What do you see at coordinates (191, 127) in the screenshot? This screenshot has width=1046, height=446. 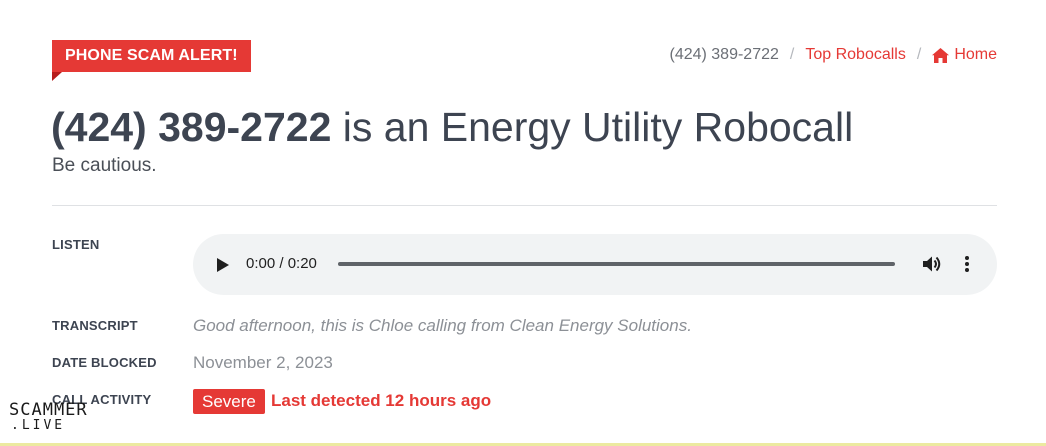 I see `page-title-phone: (424) 389-2722` at bounding box center [191, 127].